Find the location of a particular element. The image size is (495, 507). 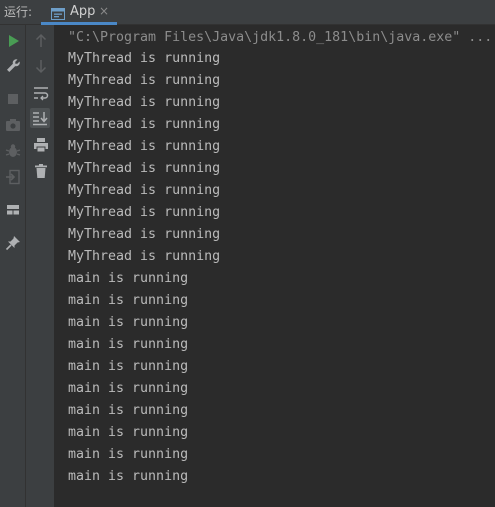

run-actions-toolbar is located at coordinates (13, 266).